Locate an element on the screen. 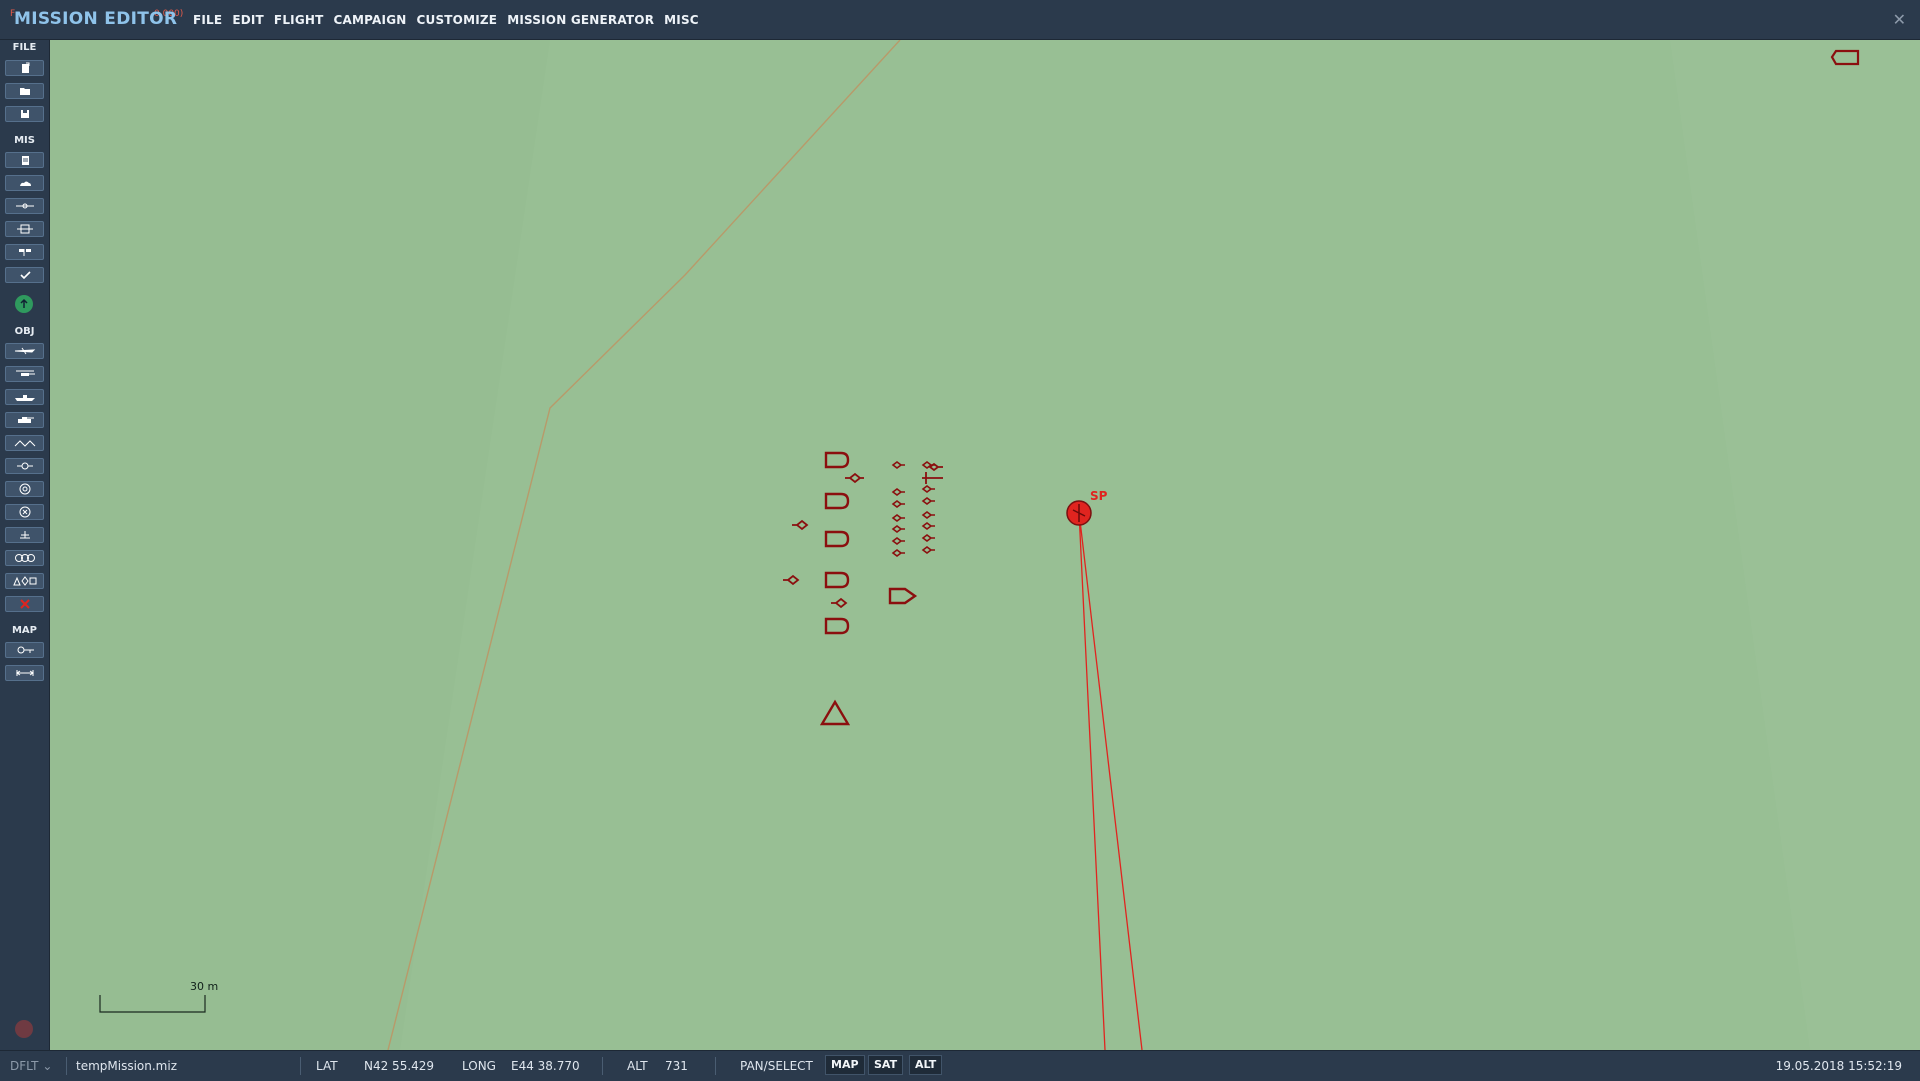 Image resolution: width=1920 pixels, height=1081 pixels. save-mission-button is located at coordinates (24, 114).